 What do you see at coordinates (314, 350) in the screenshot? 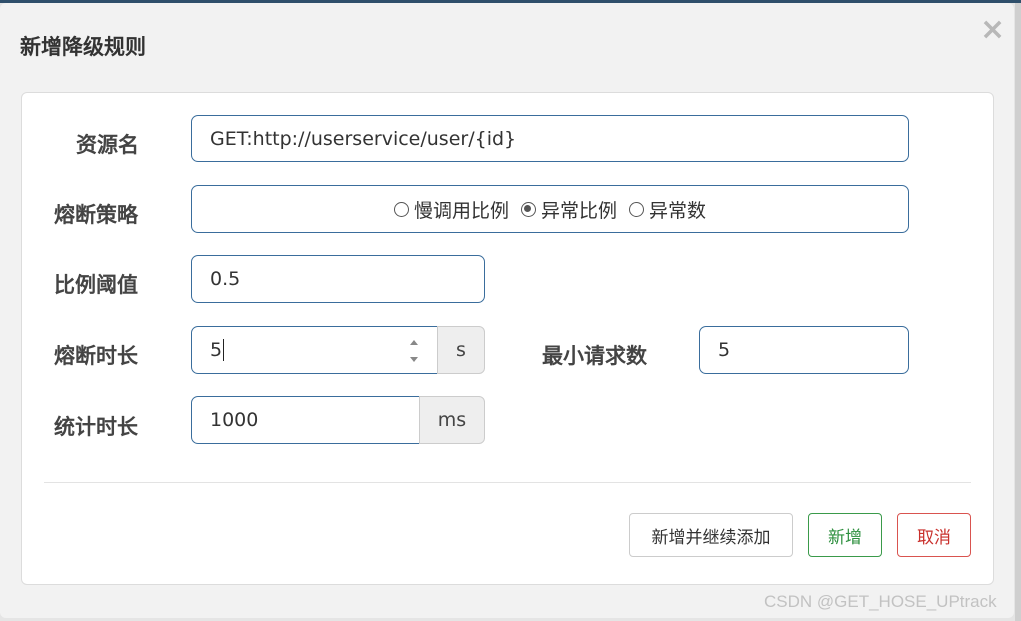
I see `break-duration-input: 5` at bounding box center [314, 350].